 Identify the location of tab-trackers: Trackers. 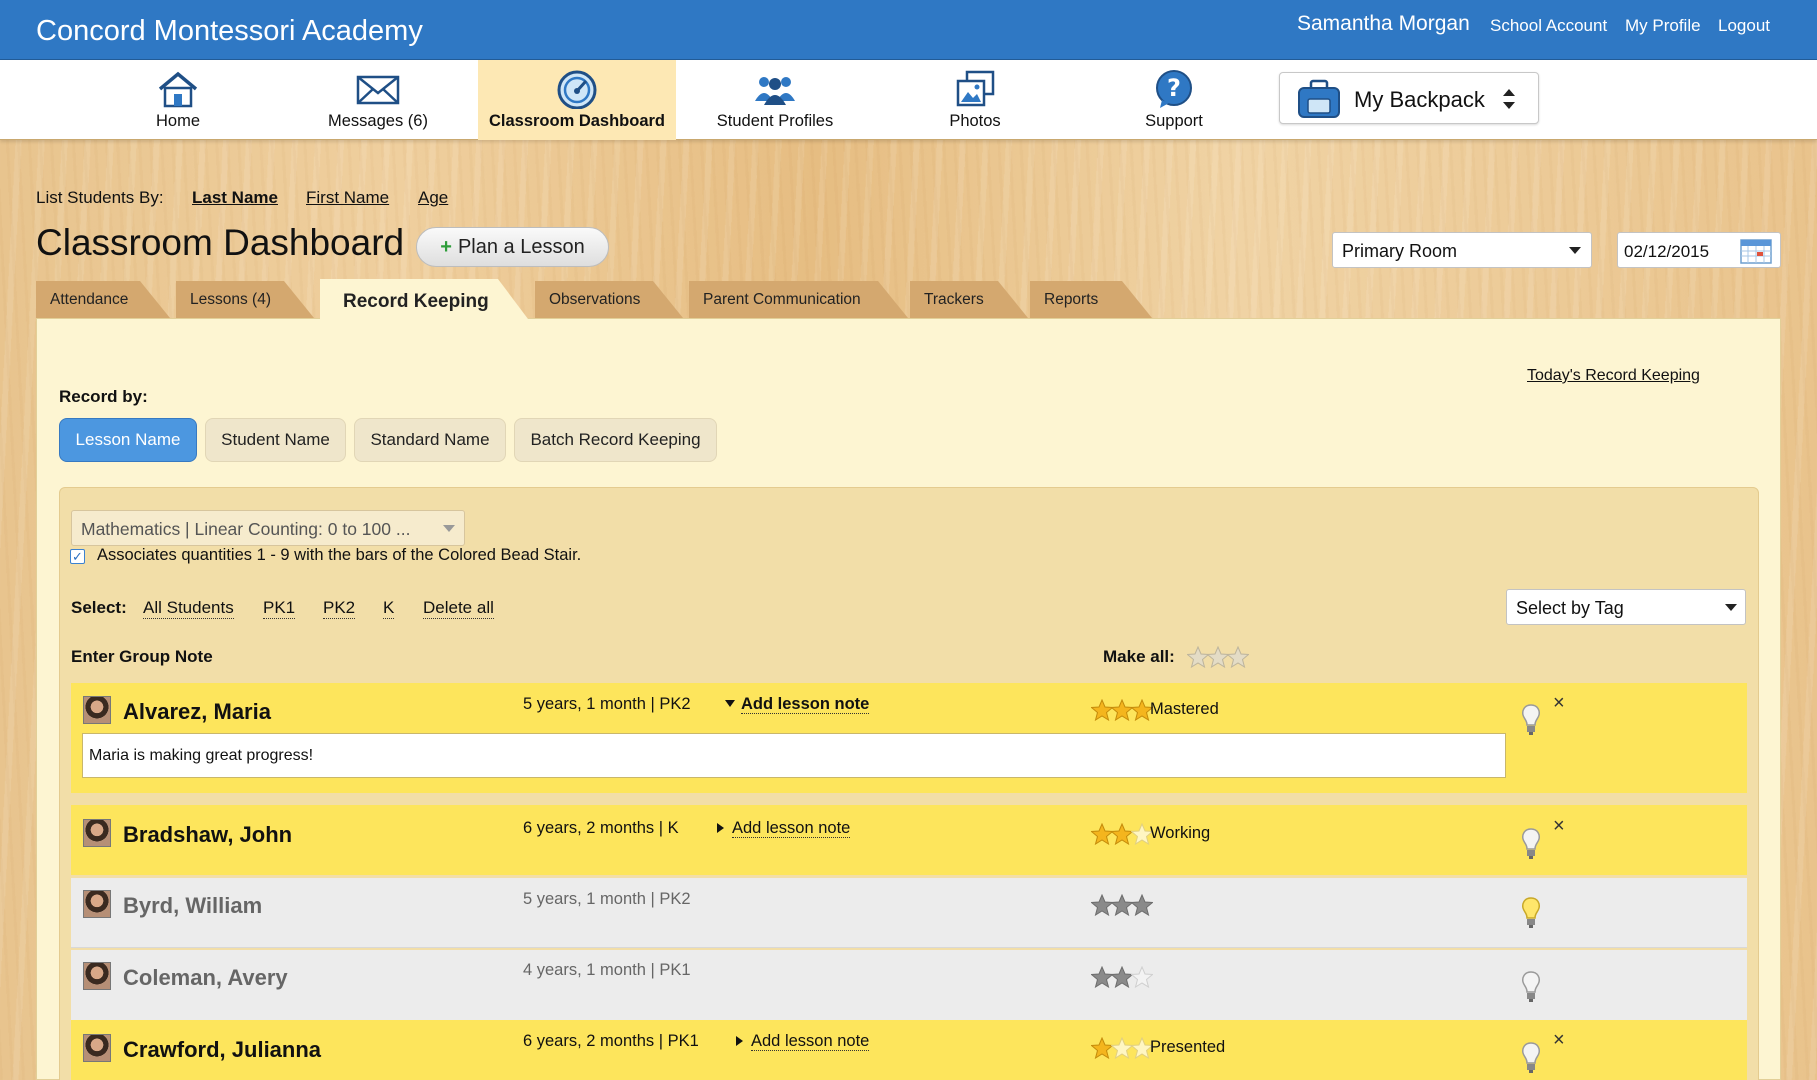
(969, 299).